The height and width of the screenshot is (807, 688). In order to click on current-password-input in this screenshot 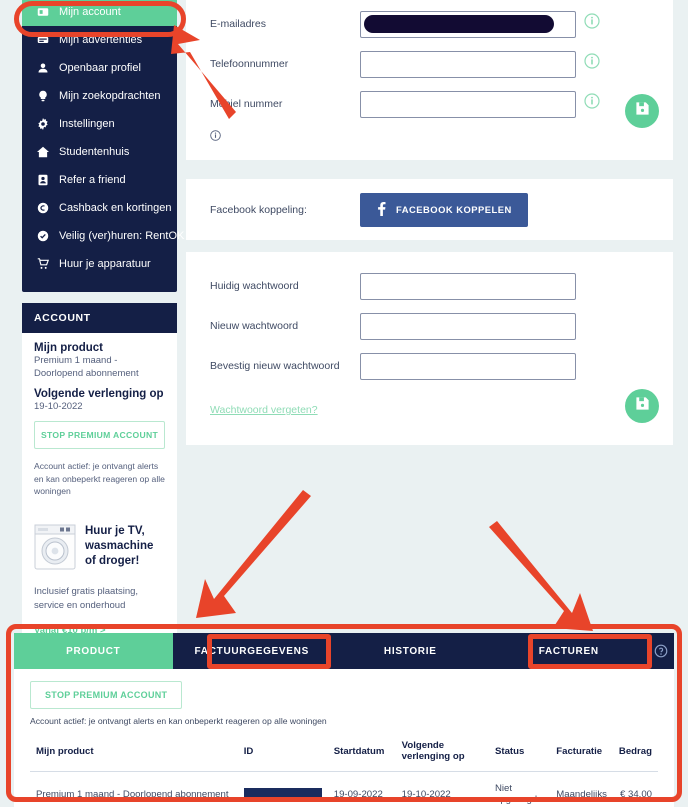, I will do `click(468, 286)`.